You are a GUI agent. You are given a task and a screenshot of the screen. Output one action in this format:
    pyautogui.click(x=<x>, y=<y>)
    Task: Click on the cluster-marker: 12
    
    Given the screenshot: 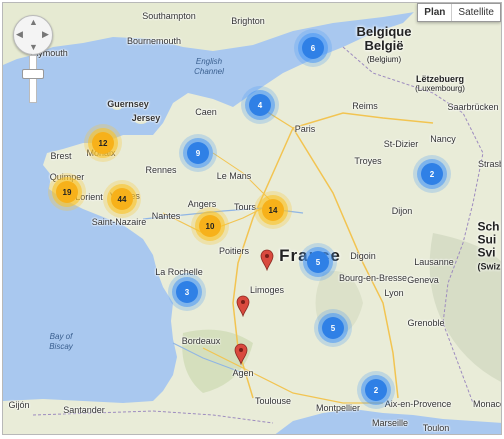 What is the action you would take?
    pyautogui.click(x=103, y=143)
    